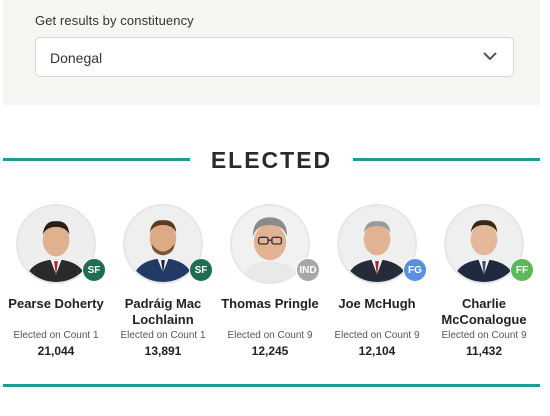 Image resolution: width=550 pixels, height=416 pixels. Describe the element at coordinates (163, 311) in the screenshot. I see `candidate-name: Padráig Mac Lochlainn` at that location.